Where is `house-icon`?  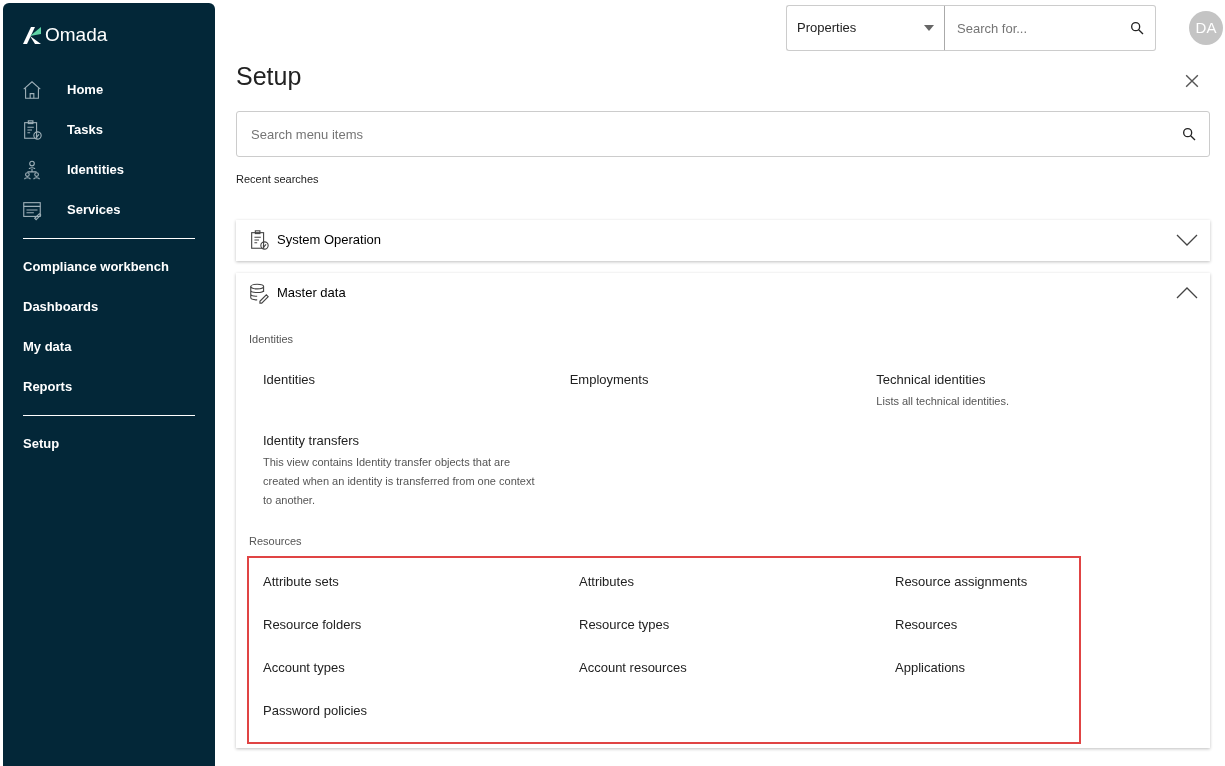
house-icon is located at coordinates (32, 89).